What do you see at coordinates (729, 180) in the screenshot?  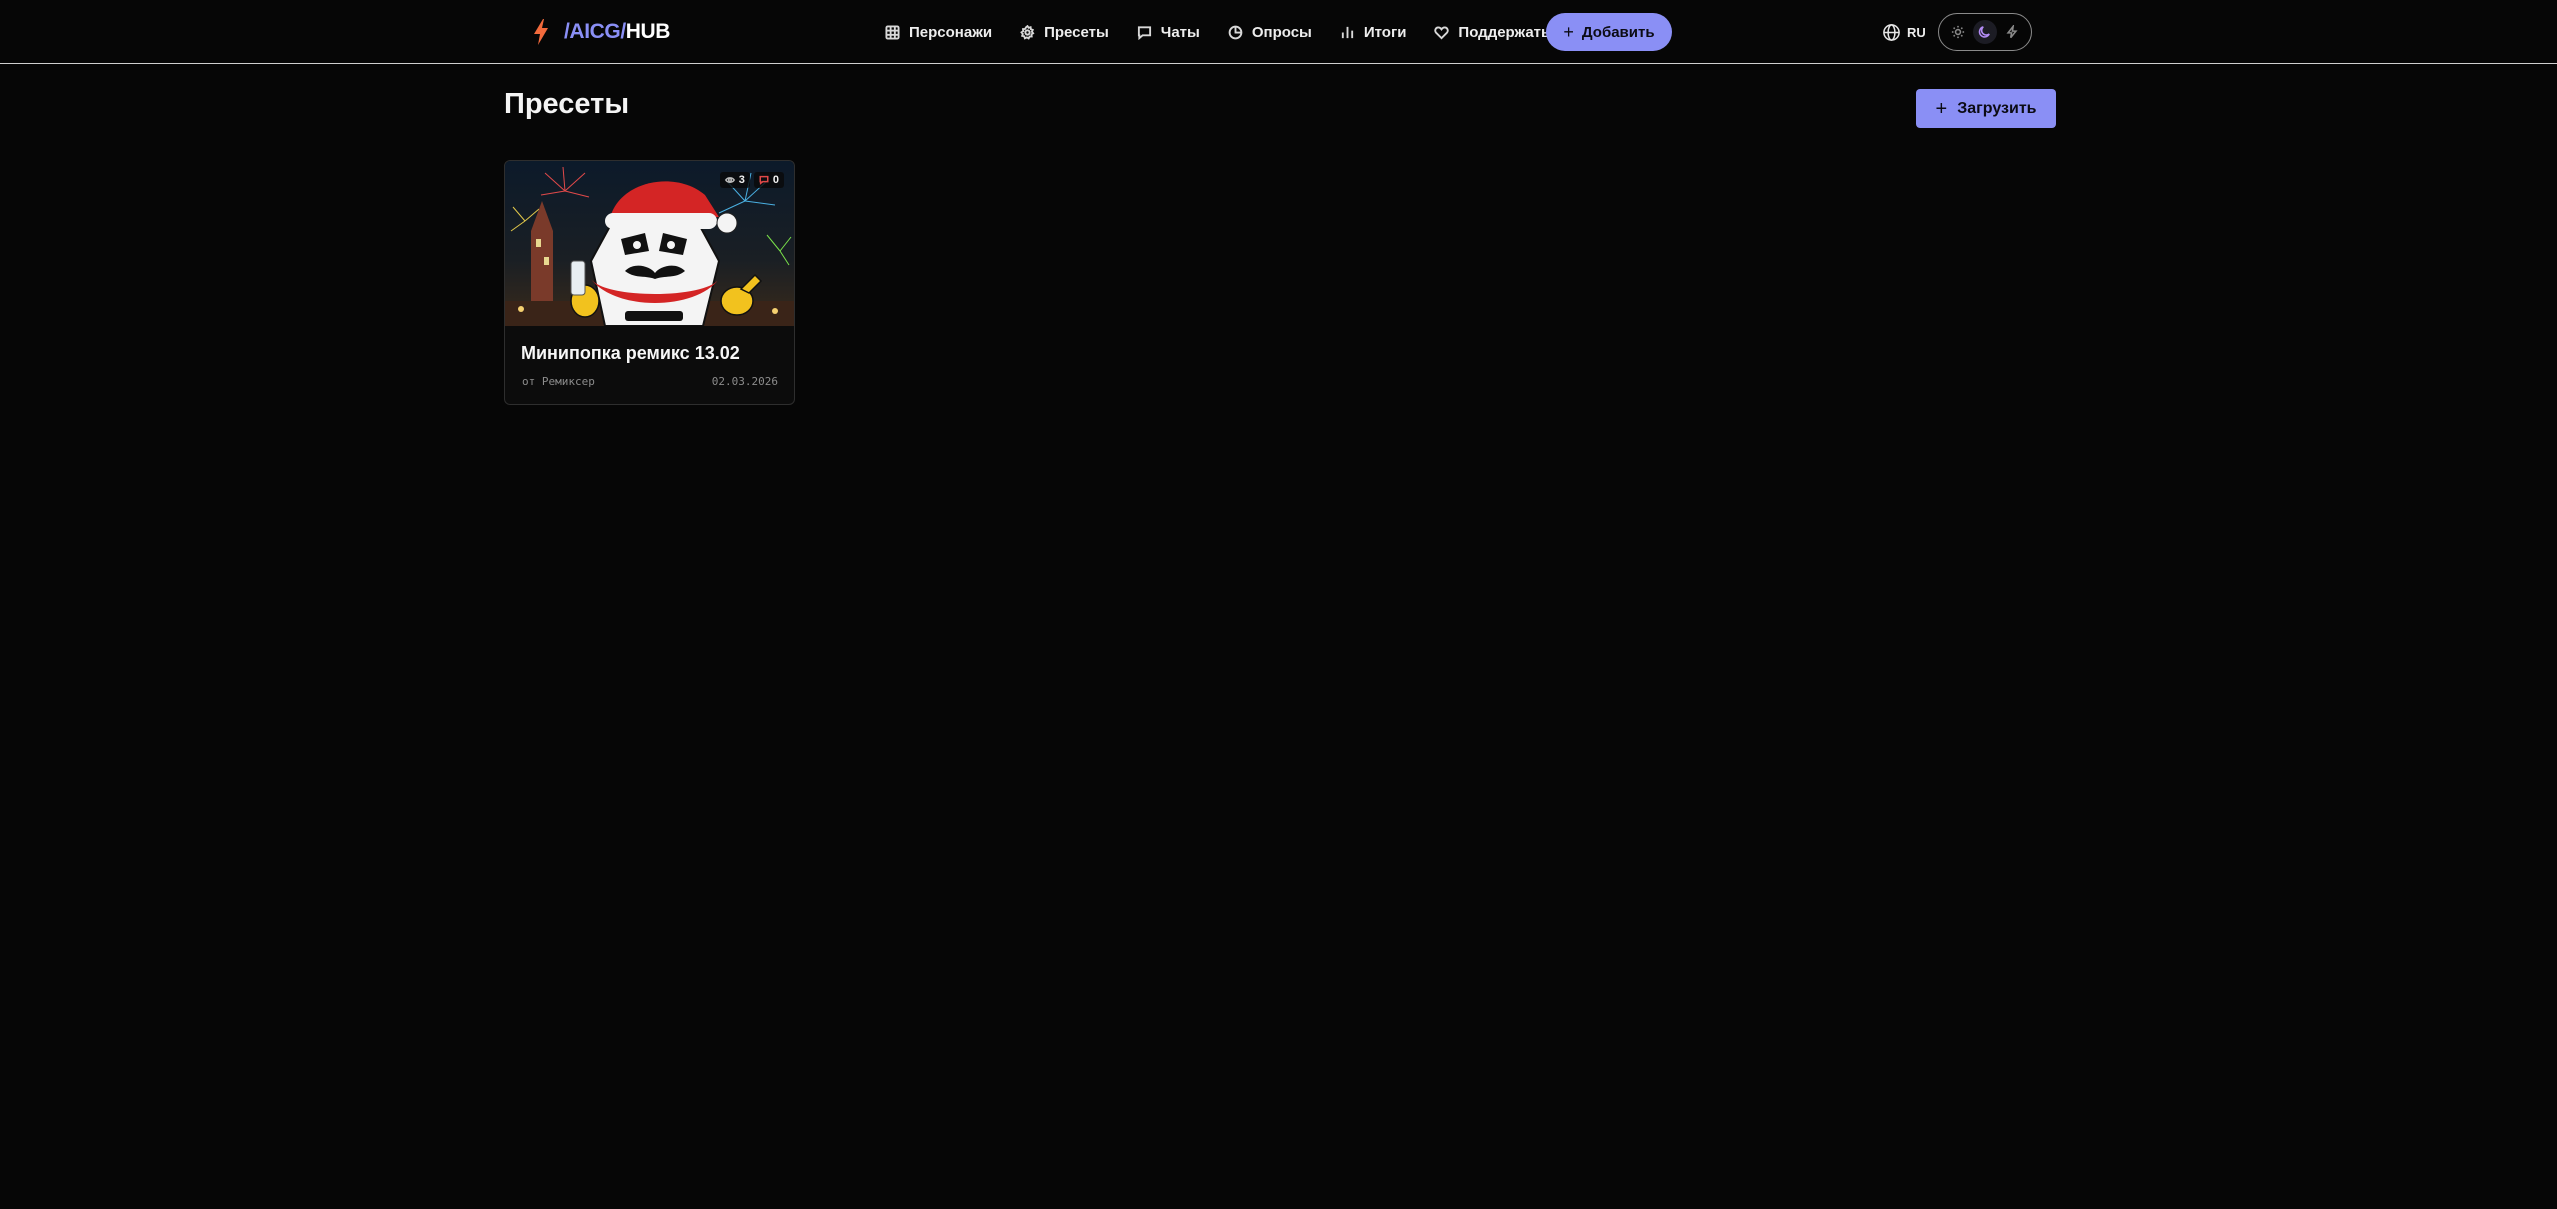 I see `eye-icon` at bounding box center [729, 180].